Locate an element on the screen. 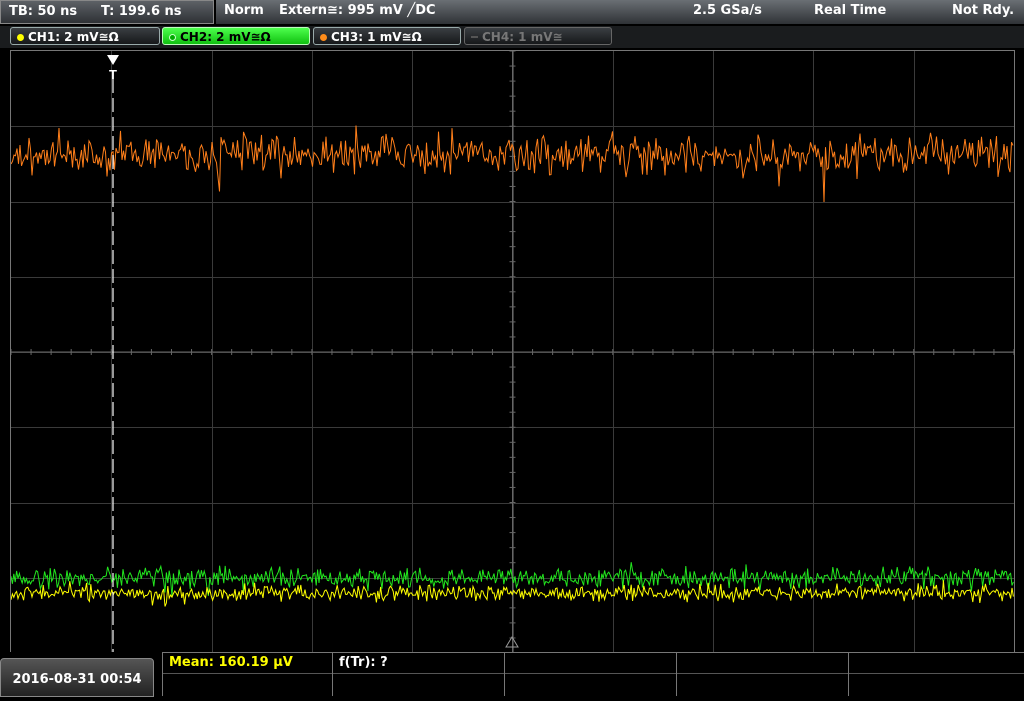  channel-1-dot-icon is located at coordinates (20, 37).